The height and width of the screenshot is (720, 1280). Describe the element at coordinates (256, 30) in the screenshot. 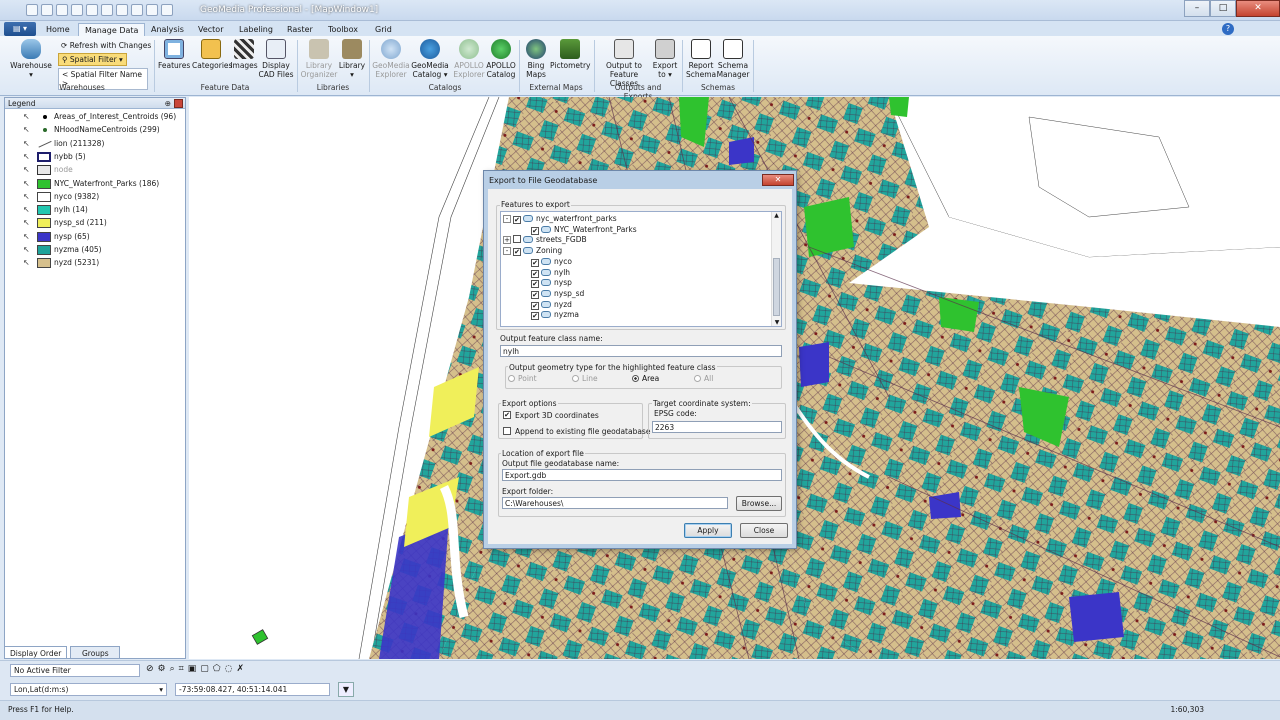

I see `tab-labeling: Labeling` at that location.